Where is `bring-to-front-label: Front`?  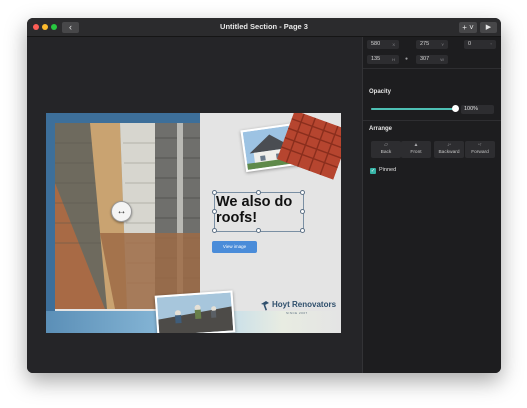 bring-to-front-label: Front is located at coordinates (416, 152).